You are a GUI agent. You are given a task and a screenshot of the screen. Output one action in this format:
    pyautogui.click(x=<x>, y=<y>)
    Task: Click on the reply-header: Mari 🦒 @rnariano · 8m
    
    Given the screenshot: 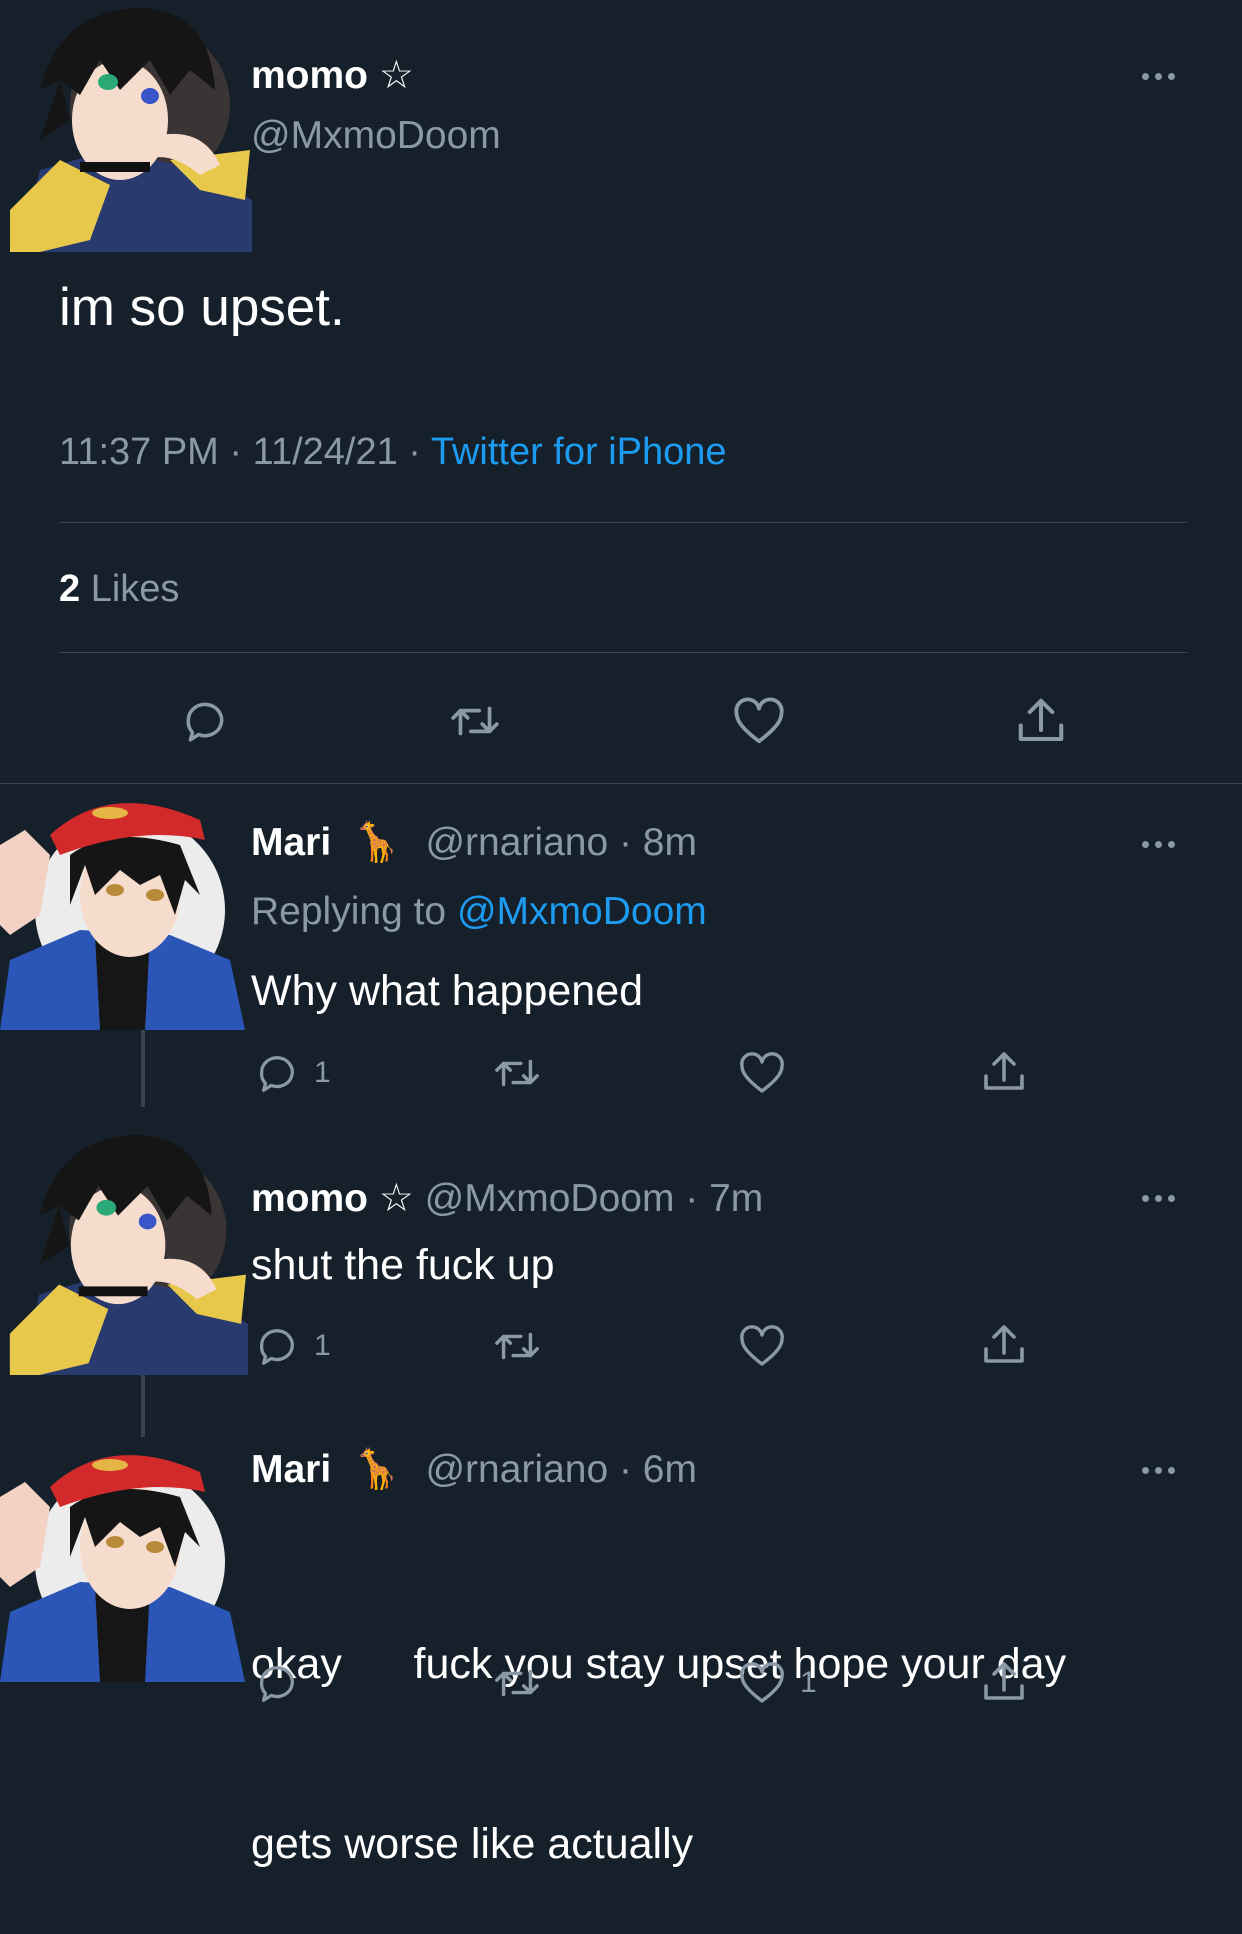 What is the action you would take?
    pyautogui.click(x=474, y=843)
    